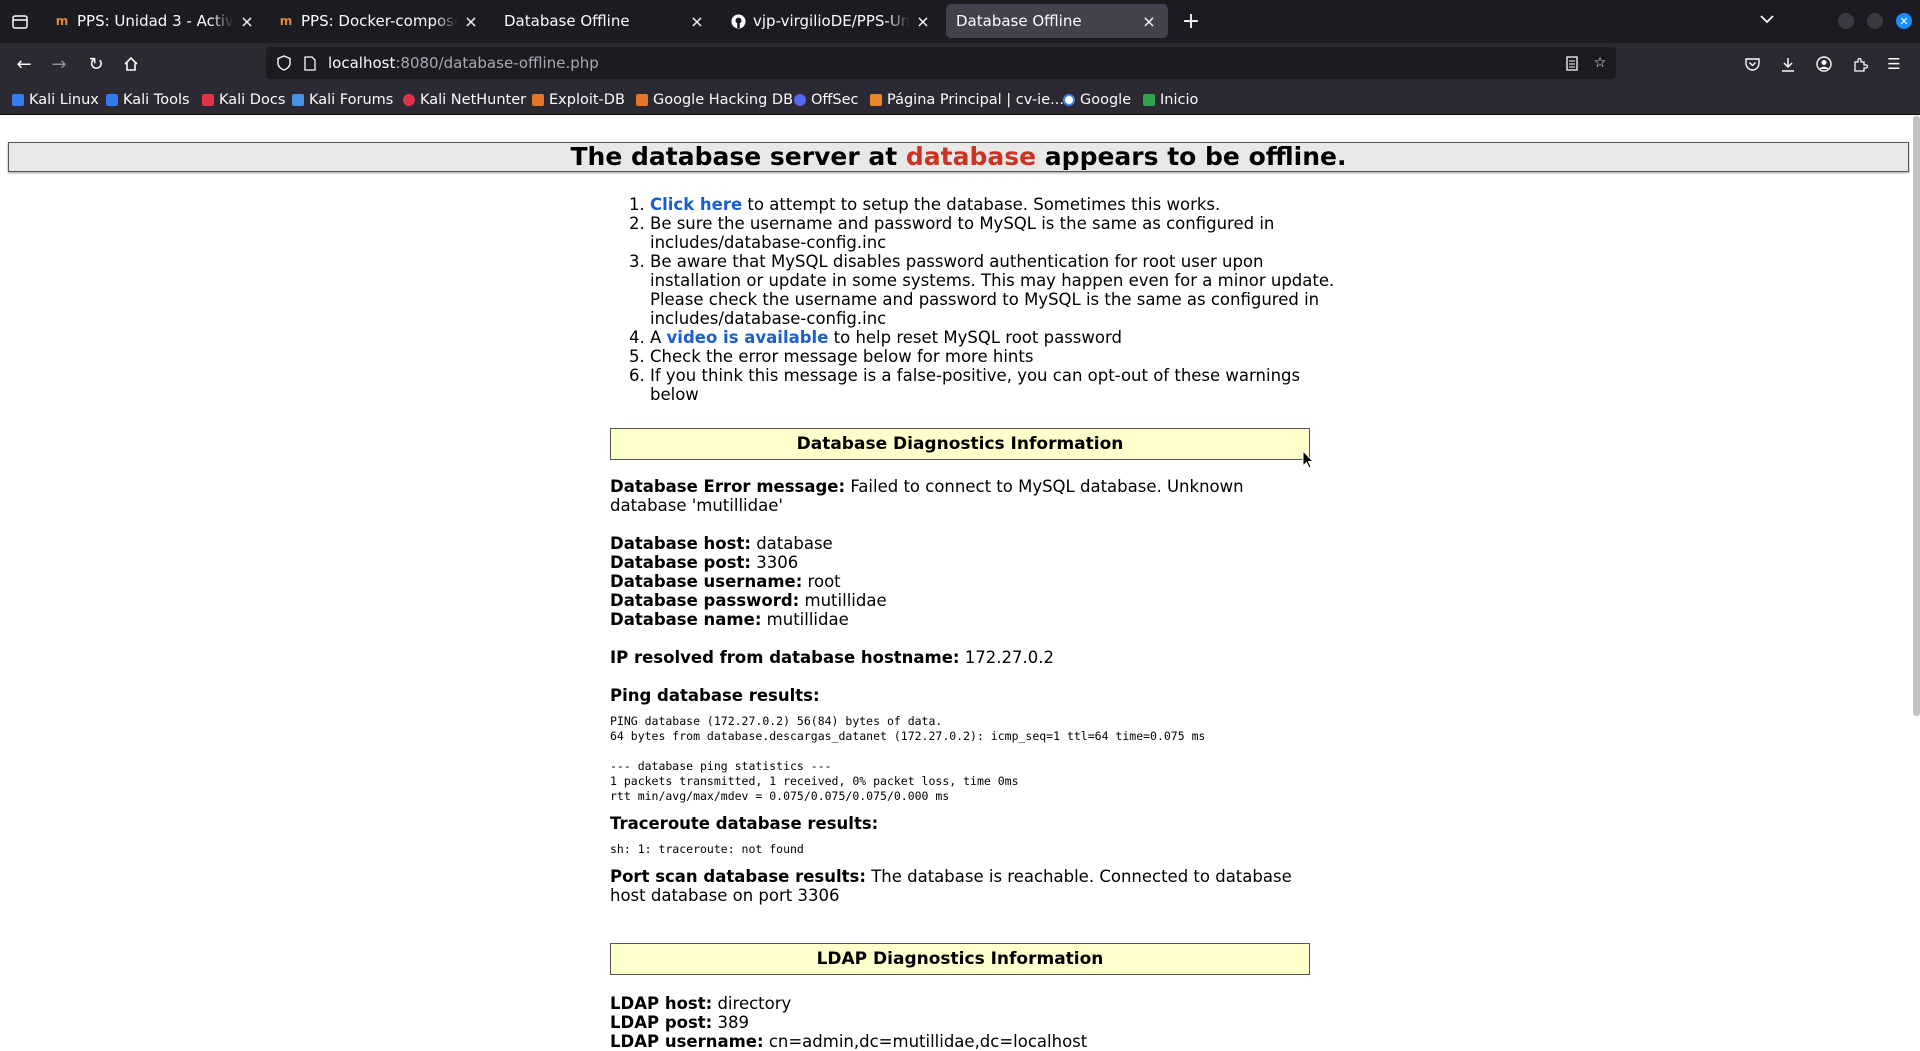 The height and width of the screenshot is (1051, 1920). What do you see at coordinates (658, 337) in the screenshot?
I see `step-text: A` at bounding box center [658, 337].